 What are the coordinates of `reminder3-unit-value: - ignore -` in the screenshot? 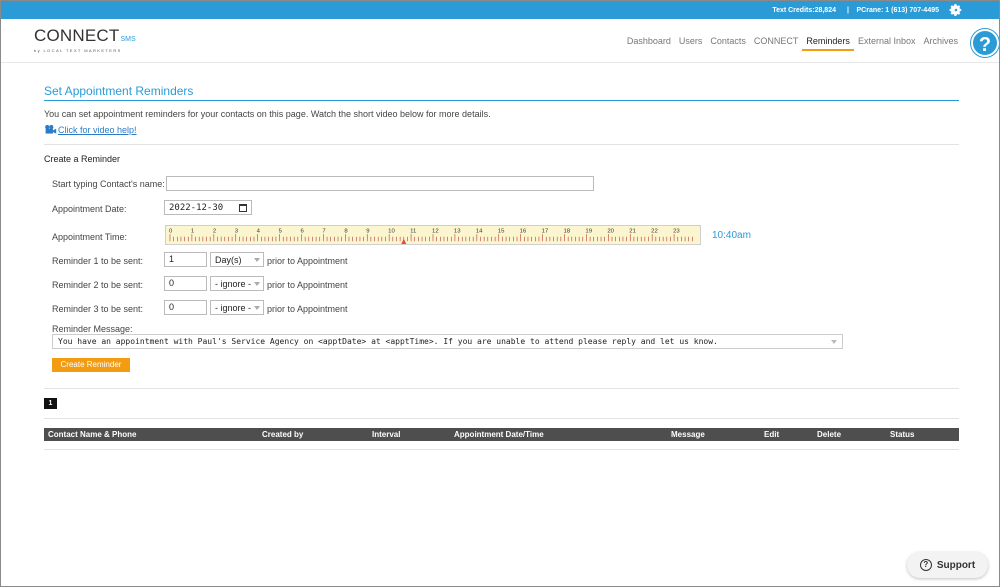 It's located at (233, 308).